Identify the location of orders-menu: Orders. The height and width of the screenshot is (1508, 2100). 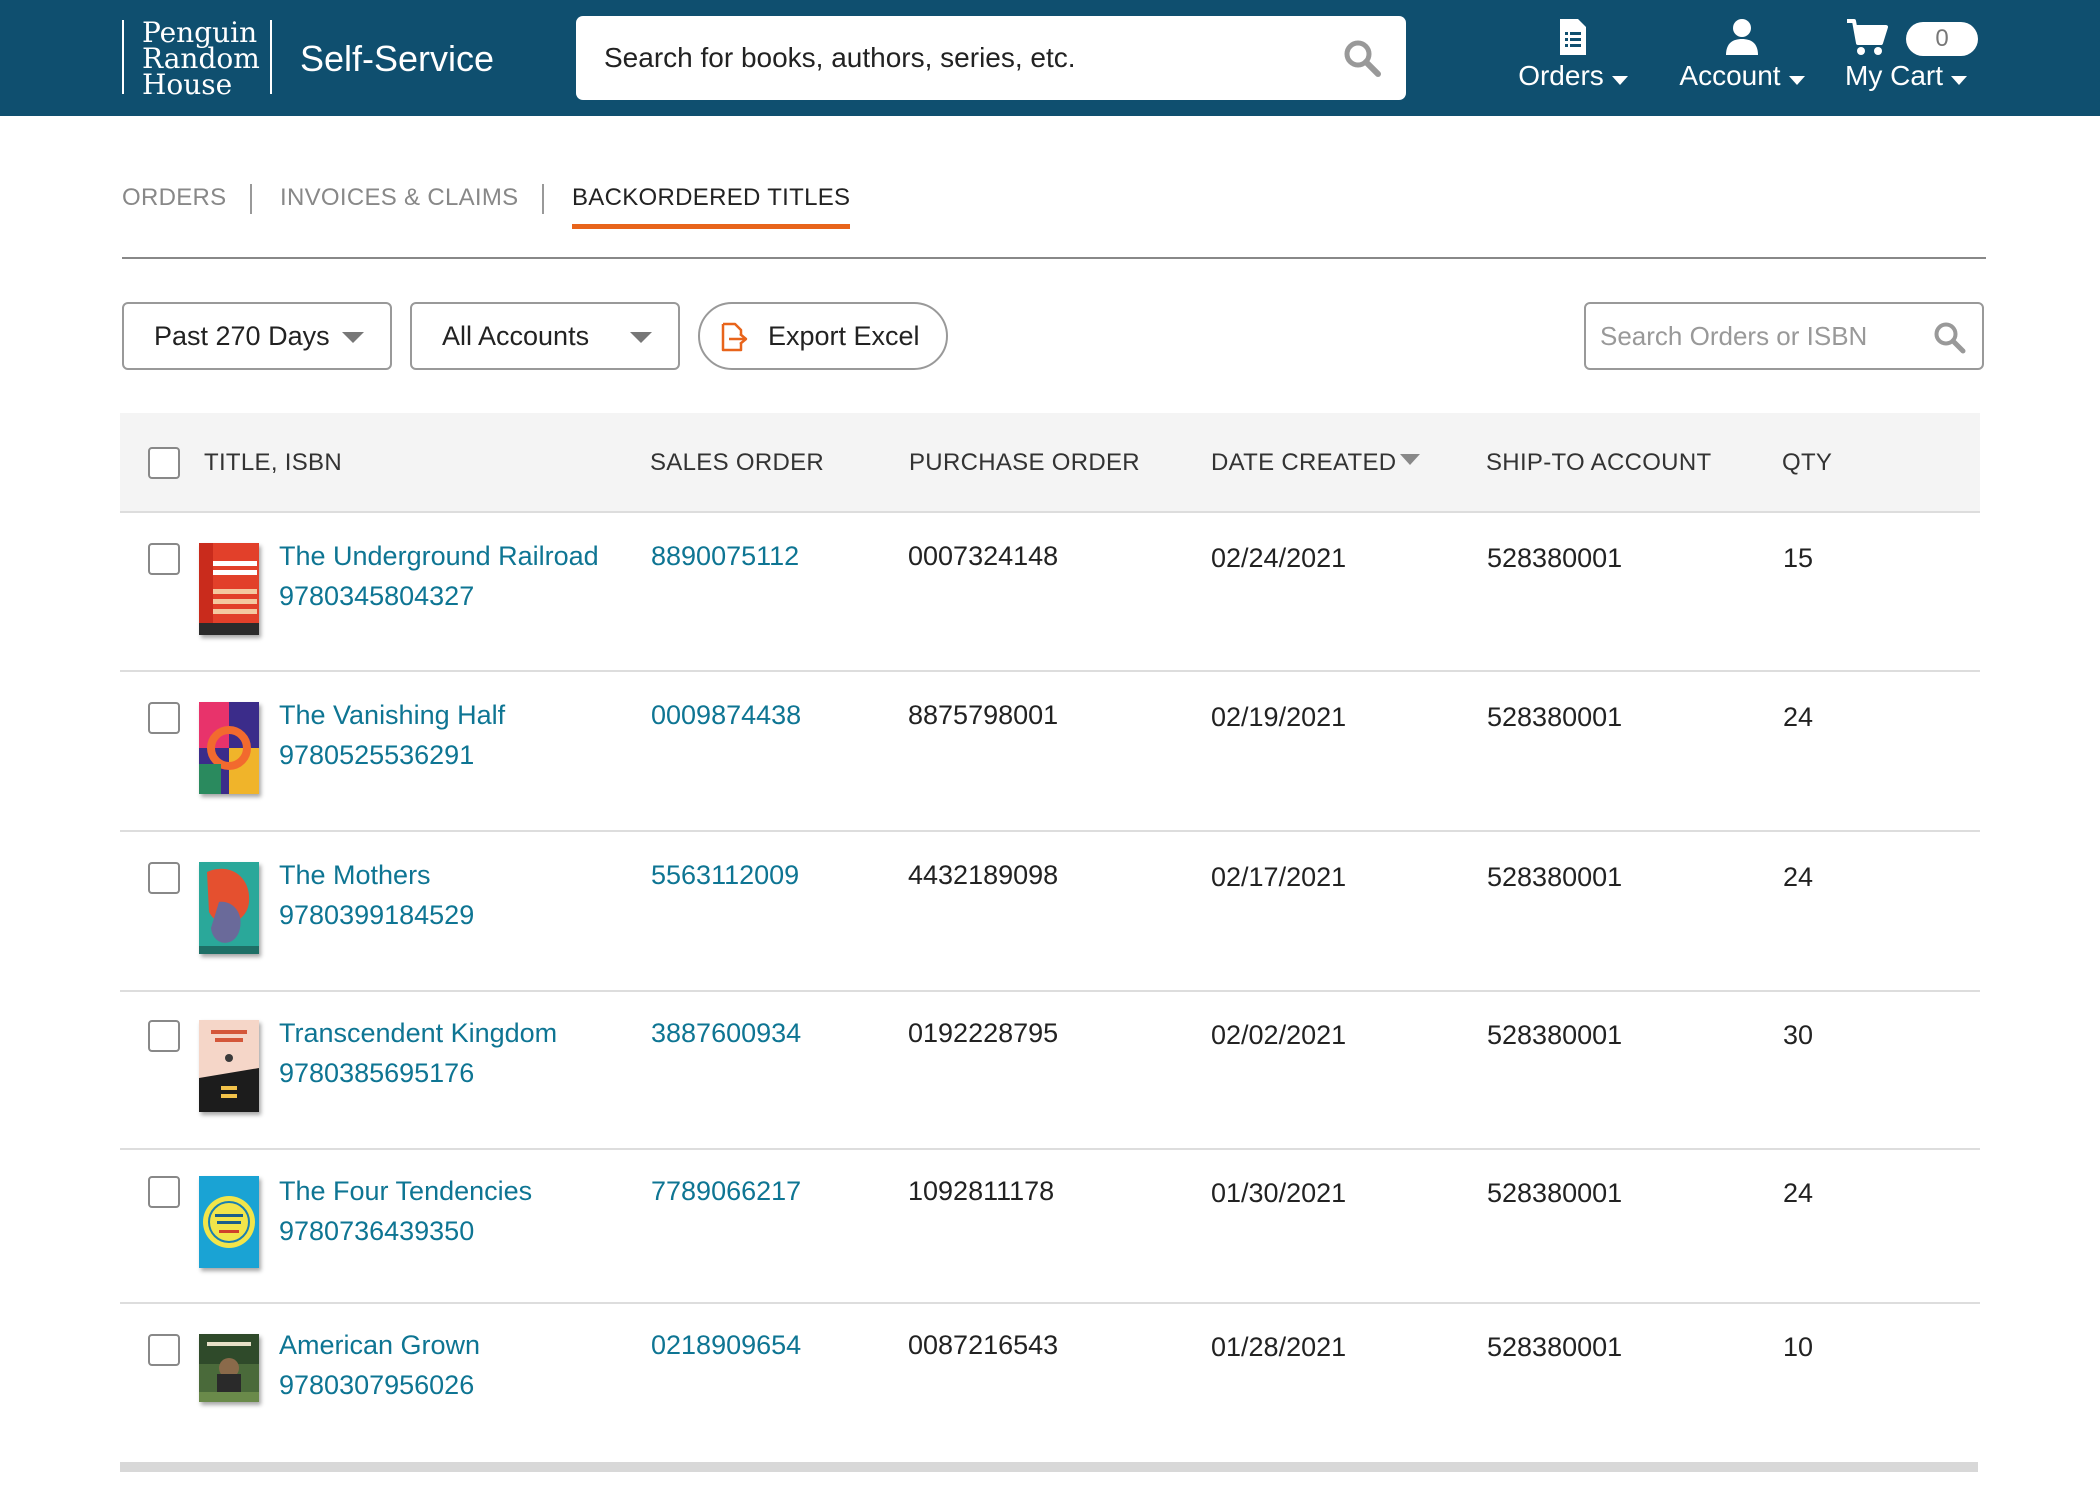
(1573, 58).